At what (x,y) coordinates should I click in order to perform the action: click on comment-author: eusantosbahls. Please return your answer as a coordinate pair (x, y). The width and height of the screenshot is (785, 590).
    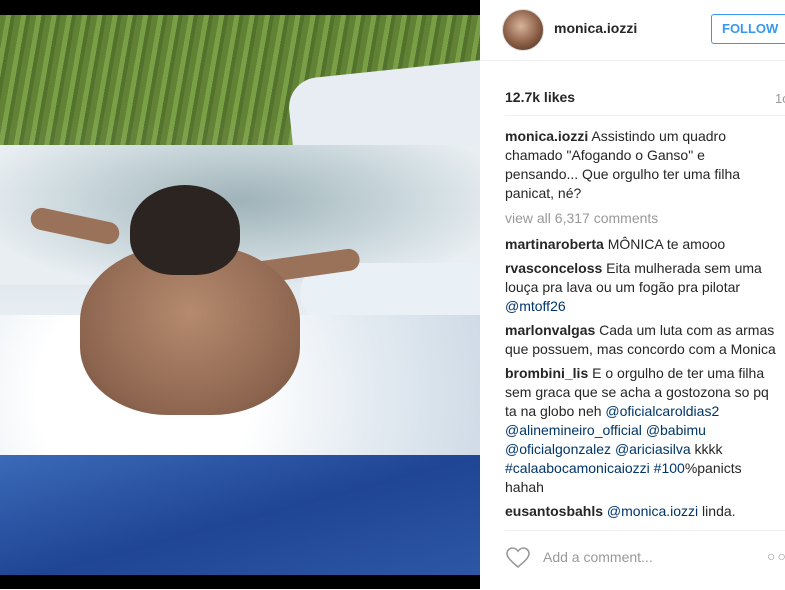
    Looking at the image, I should click on (554, 511).